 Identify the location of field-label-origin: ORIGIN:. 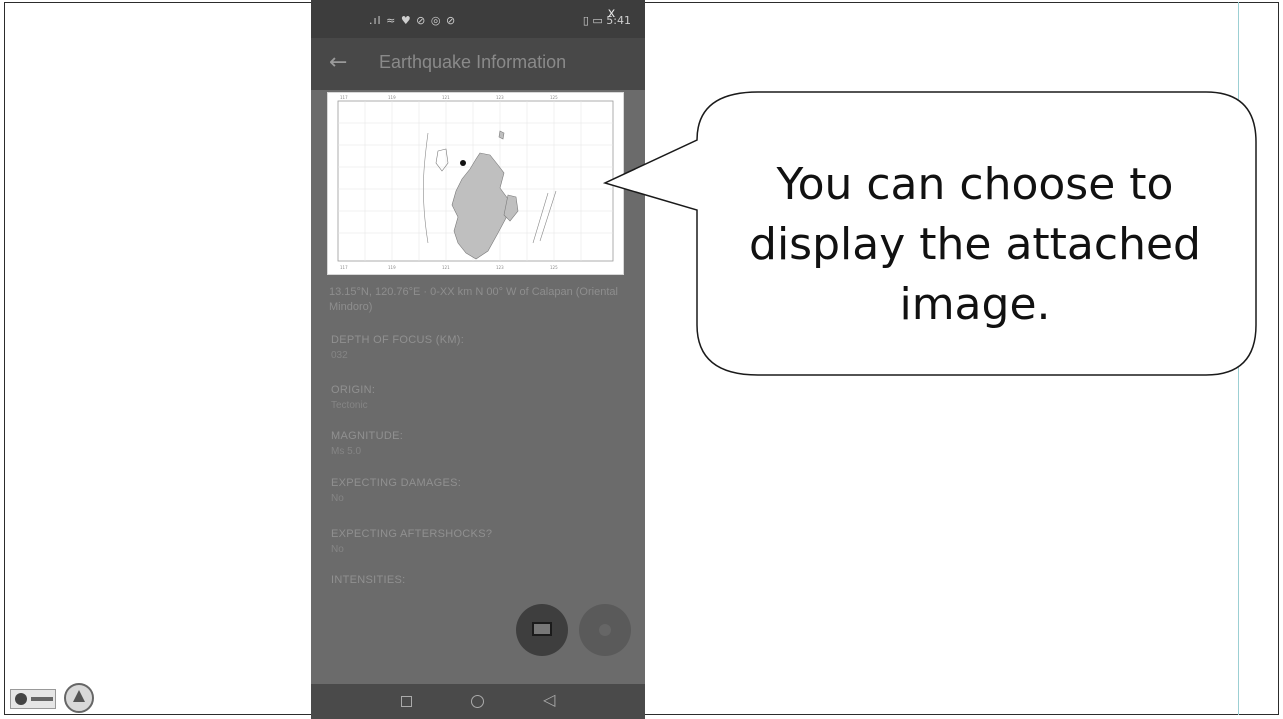
(353, 390).